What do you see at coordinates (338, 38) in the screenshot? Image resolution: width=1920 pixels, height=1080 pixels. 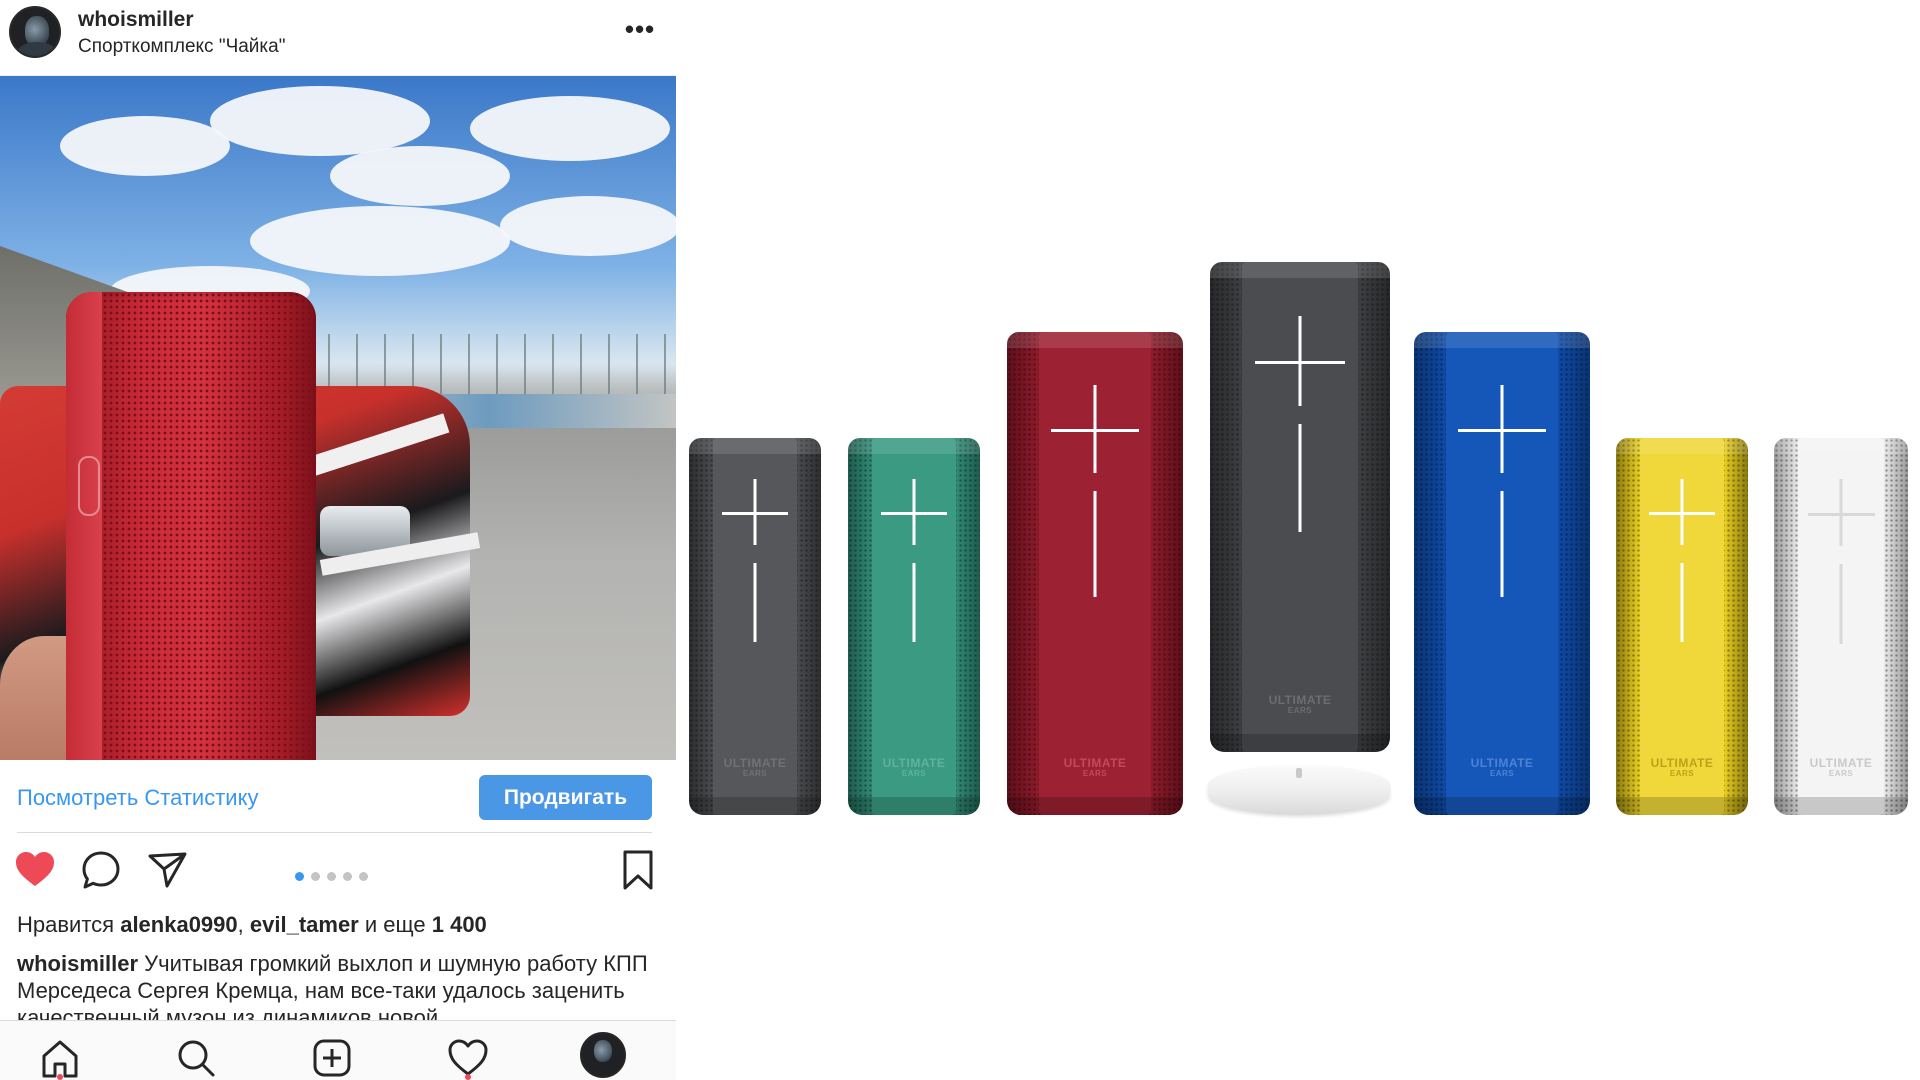 I see `post-header: whoismiller Спорткомплекс "Чайка" •••` at bounding box center [338, 38].